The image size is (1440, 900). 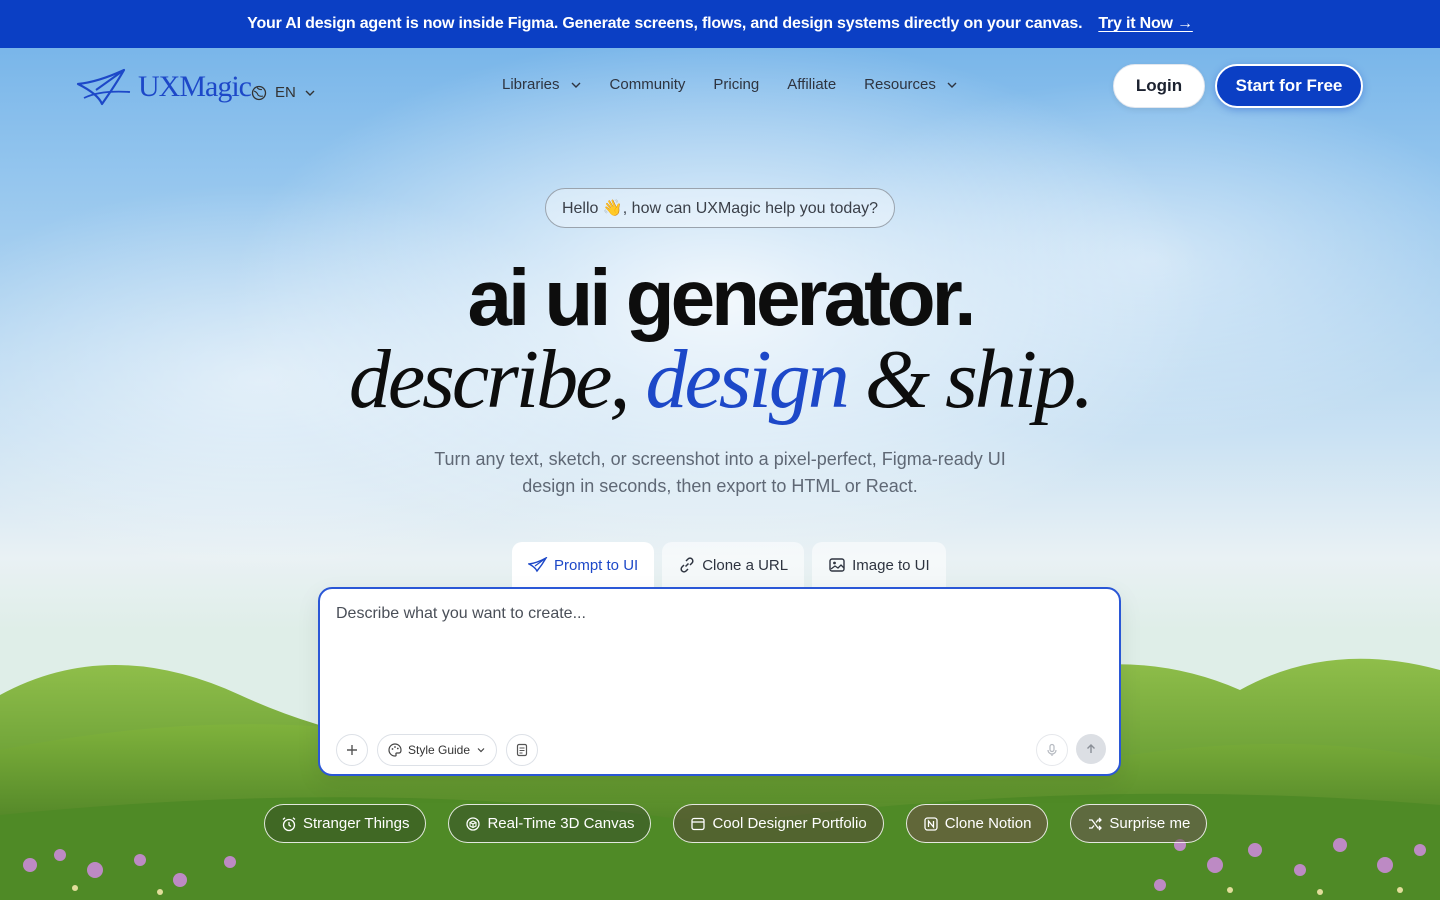 What do you see at coordinates (538, 565) in the screenshot?
I see `plane-icon` at bounding box center [538, 565].